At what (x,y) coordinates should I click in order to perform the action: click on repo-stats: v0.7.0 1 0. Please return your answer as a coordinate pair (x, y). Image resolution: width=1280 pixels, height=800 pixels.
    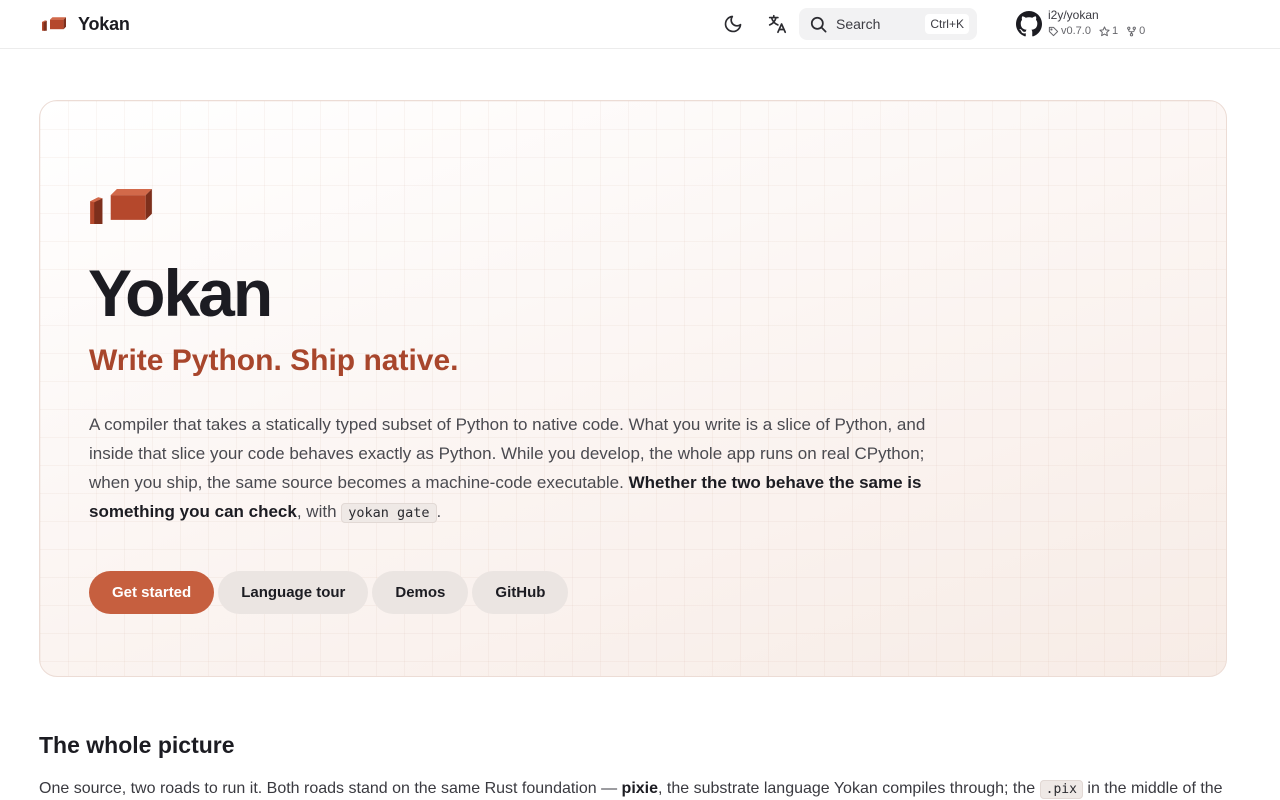
    Looking at the image, I should click on (1100, 31).